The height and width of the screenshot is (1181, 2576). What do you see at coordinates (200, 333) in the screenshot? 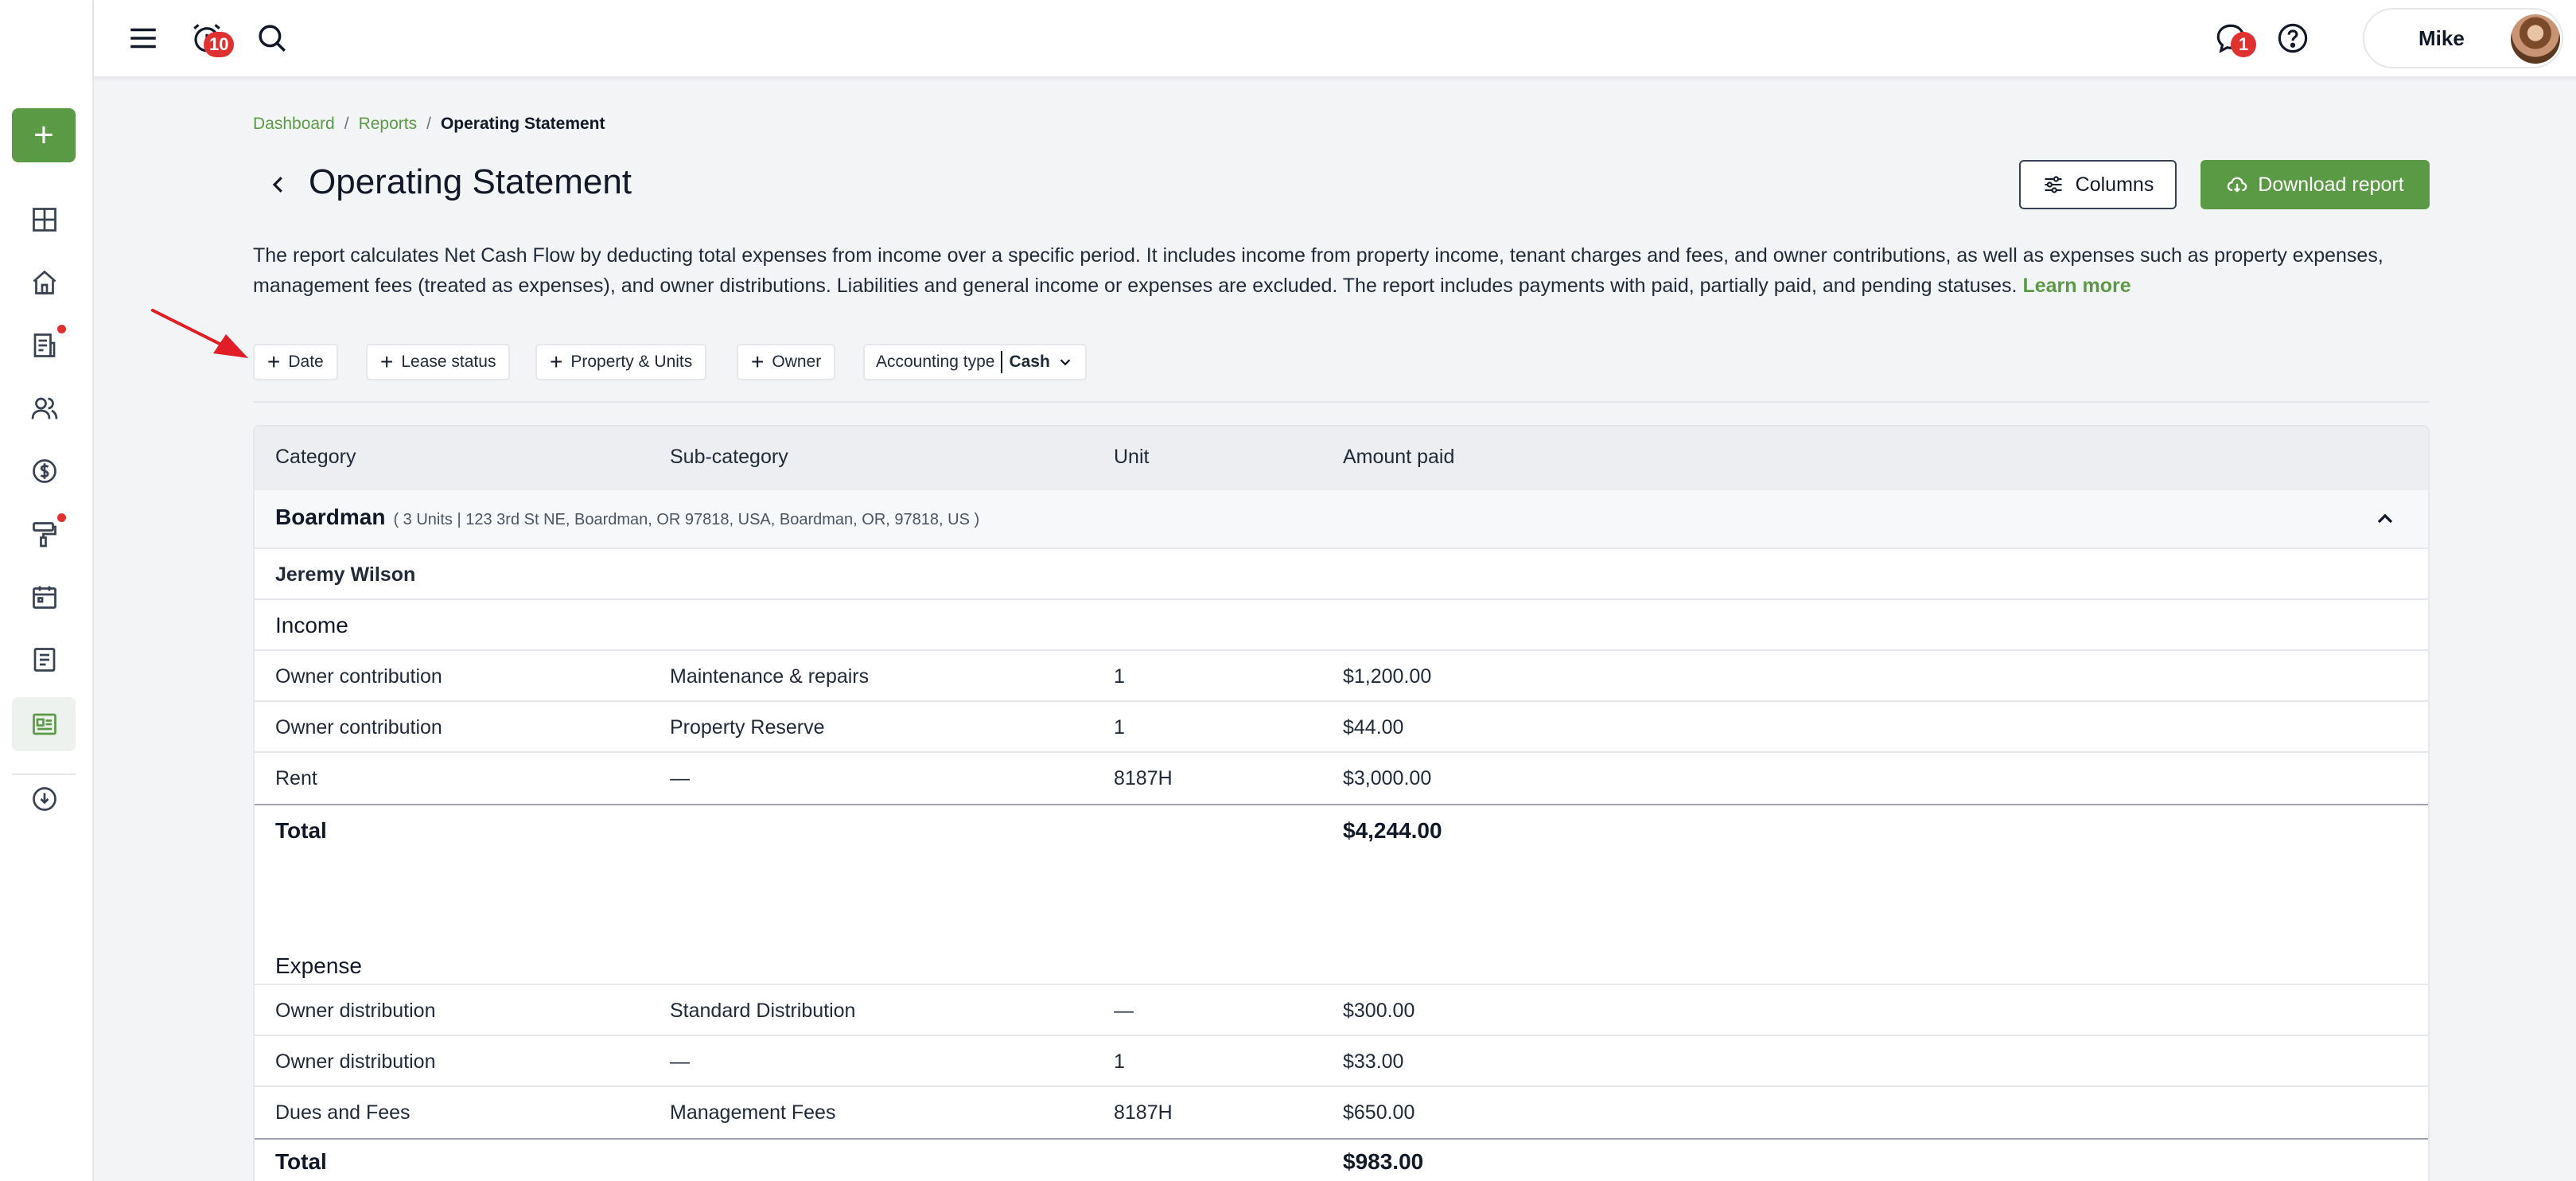
I see `annotation-arrow-icon` at bounding box center [200, 333].